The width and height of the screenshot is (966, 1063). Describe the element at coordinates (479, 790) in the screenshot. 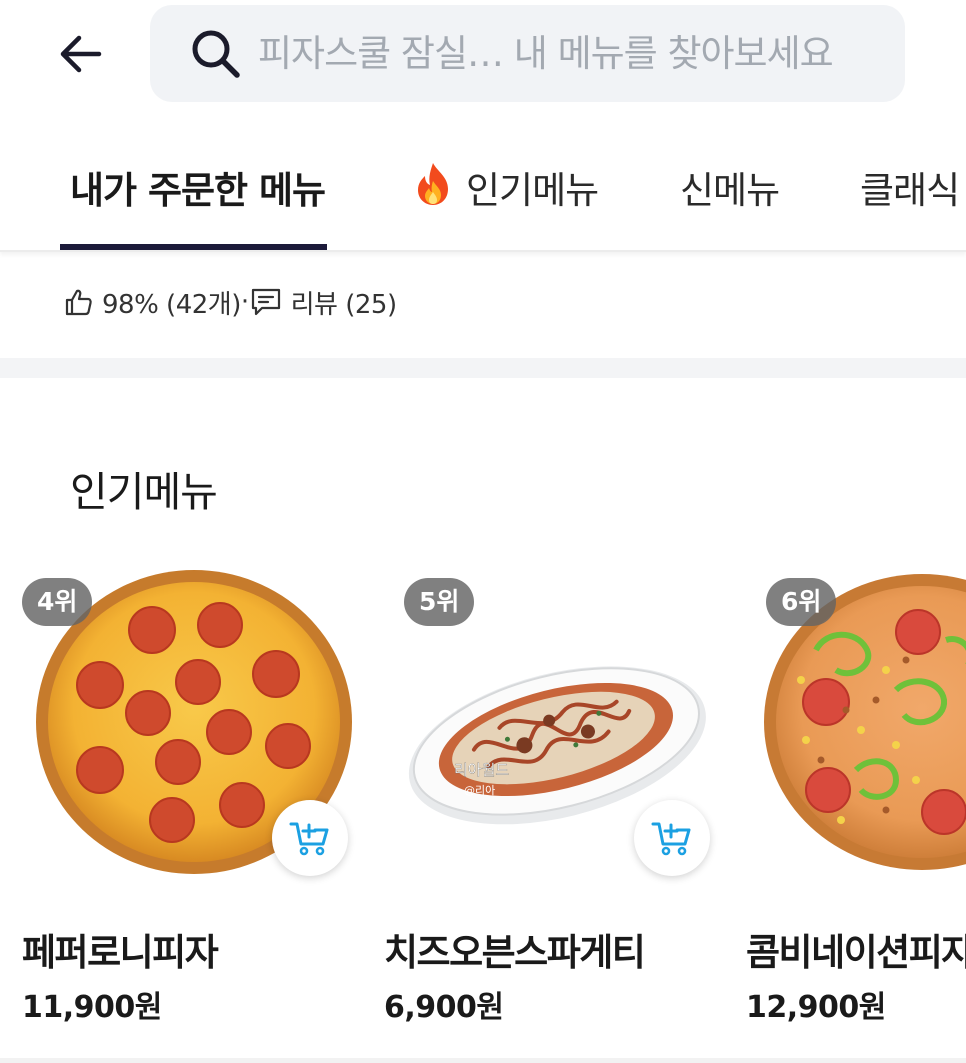

I see `watermark-subtext: @리아` at that location.